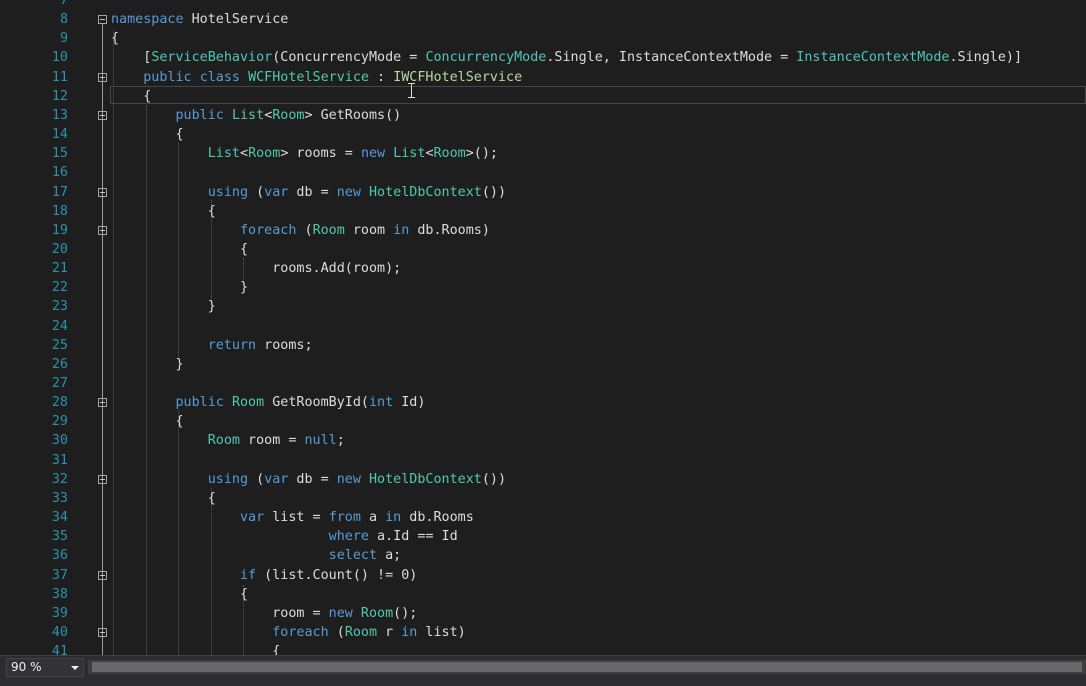 The height and width of the screenshot is (686, 1086). Describe the element at coordinates (59, 498) in the screenshot. I see `line-number: 33` at that location.